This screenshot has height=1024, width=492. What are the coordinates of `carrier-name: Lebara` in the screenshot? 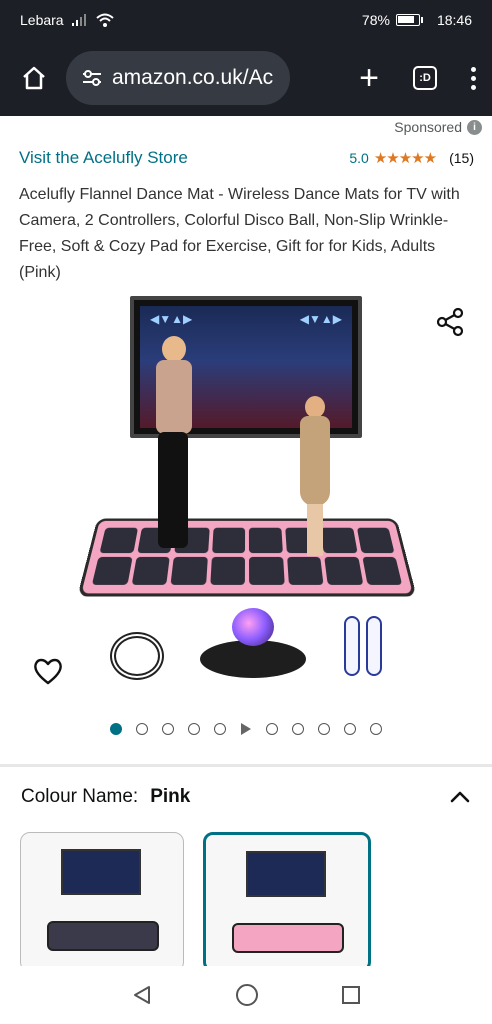 It's located at (42, 20).